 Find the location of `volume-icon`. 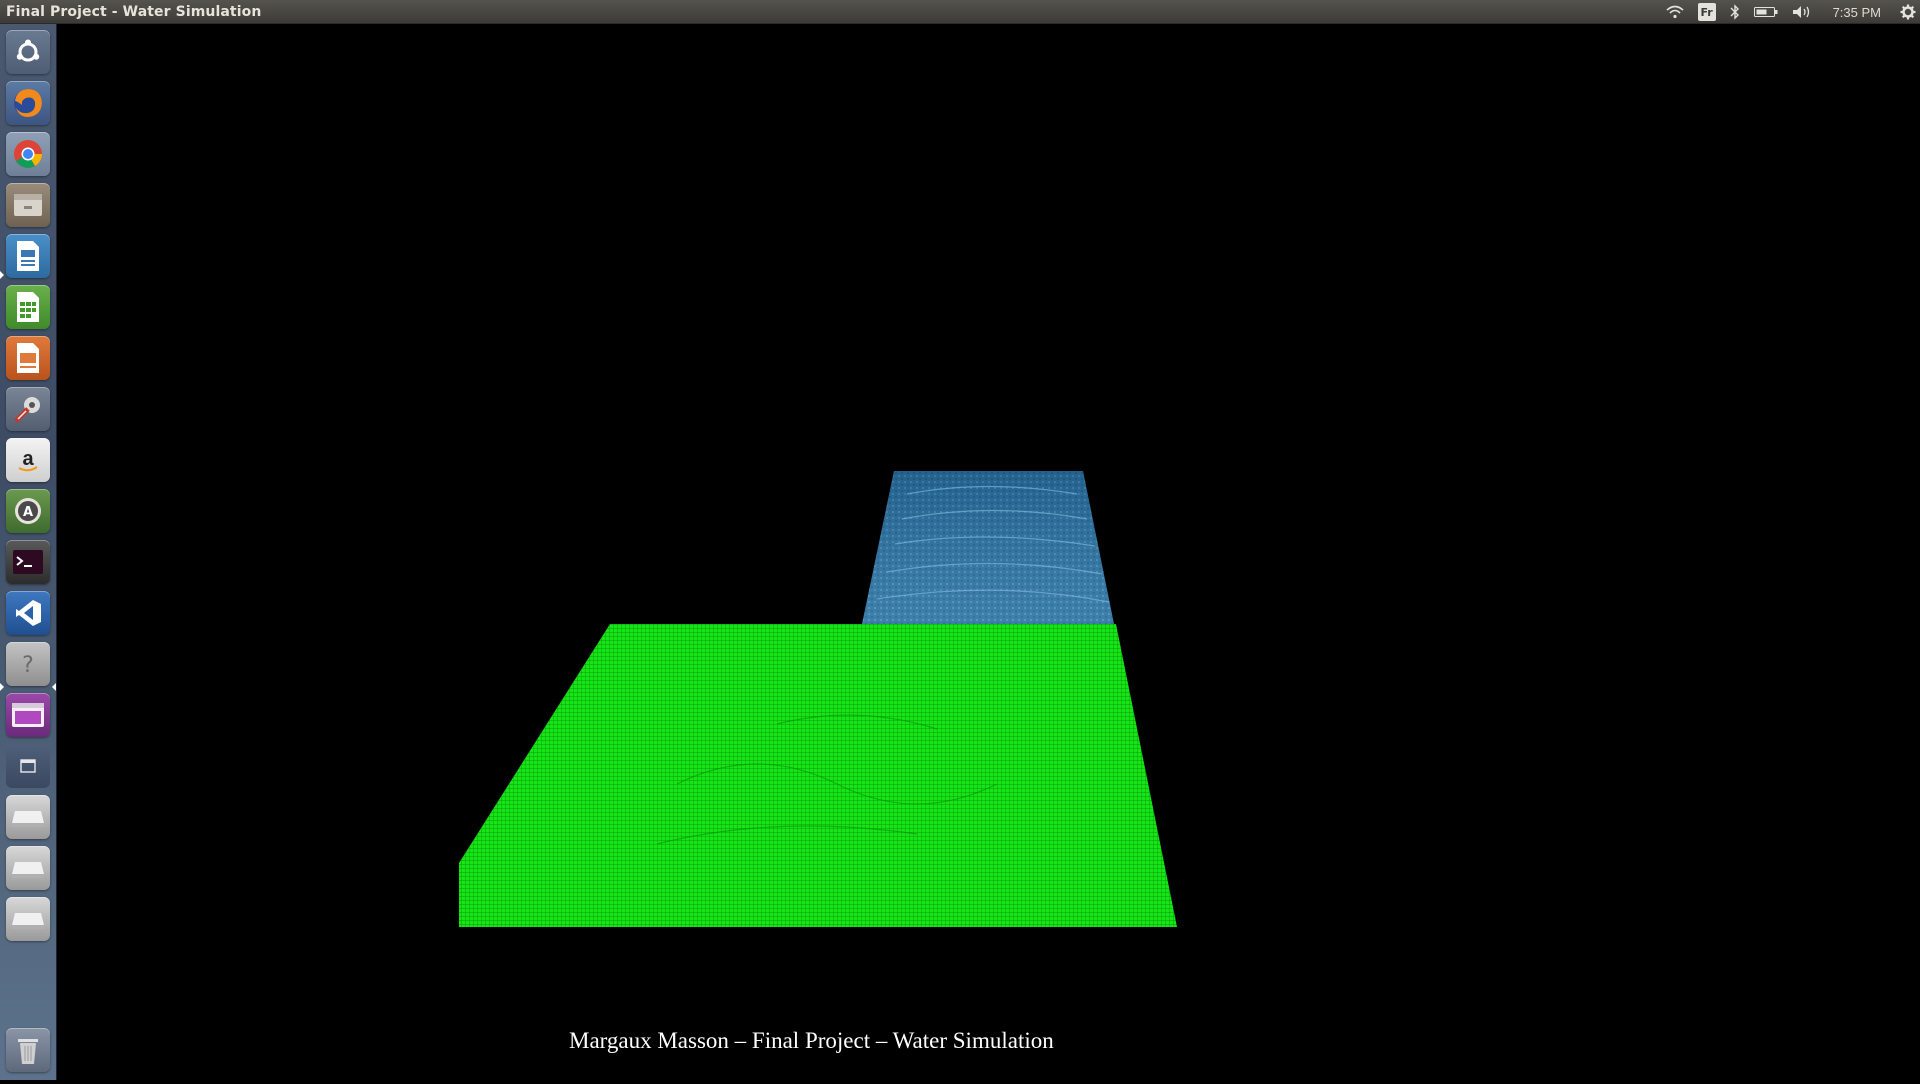

volume-icon is located at coordinates (1802, 12).